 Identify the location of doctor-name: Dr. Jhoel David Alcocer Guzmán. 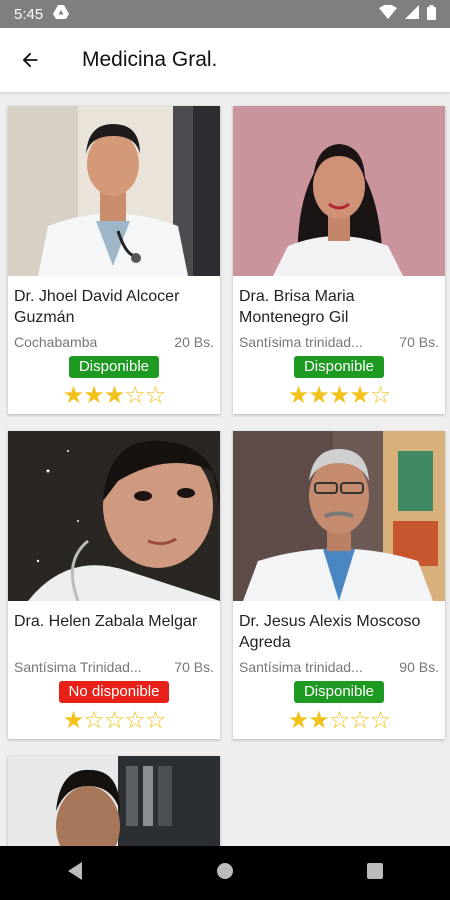
(97, 307).